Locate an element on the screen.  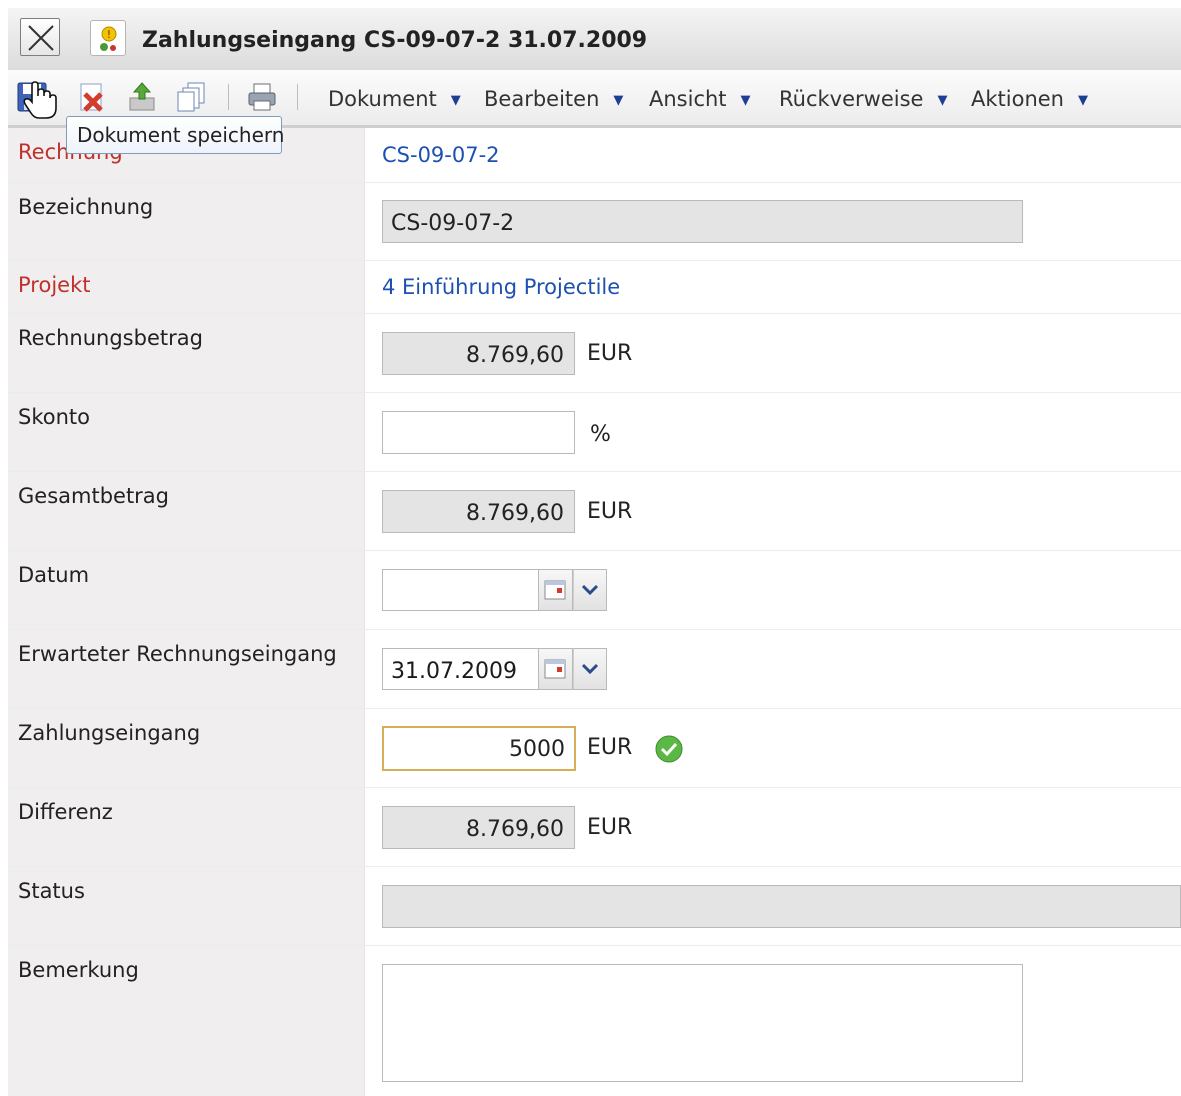
differenz-field: 8.769,60 is located at coordinates (478, 827).